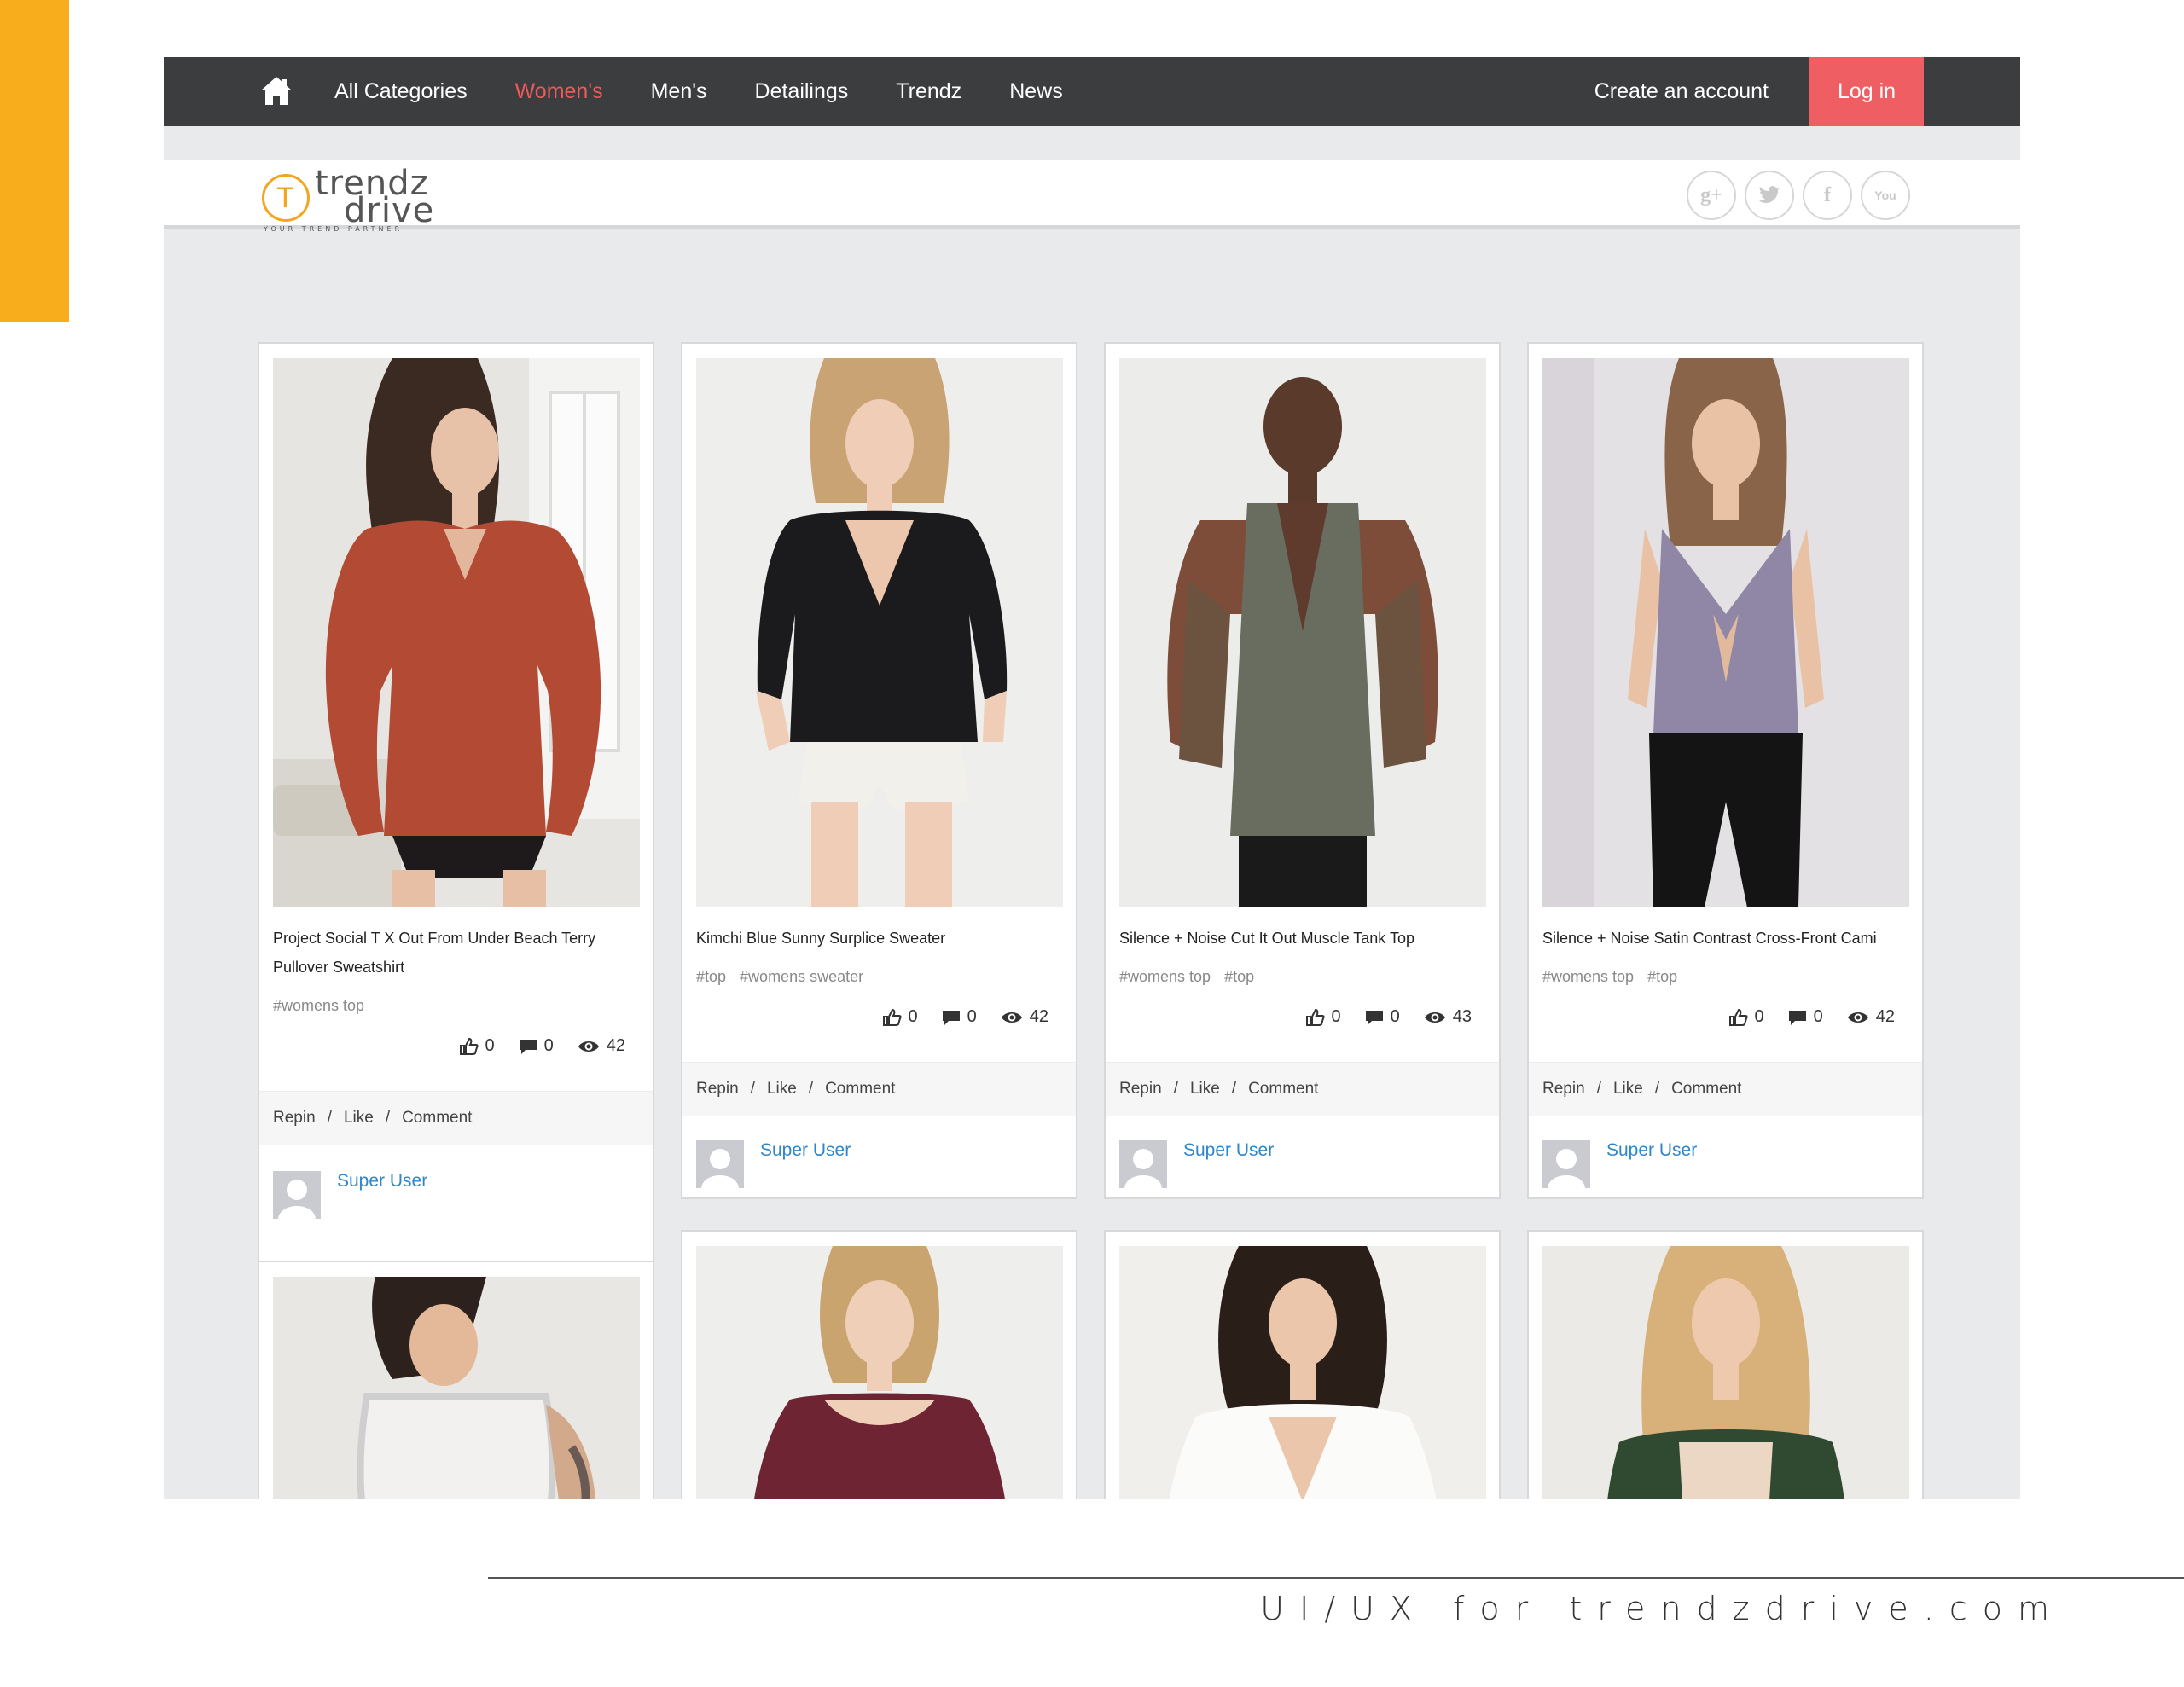 The height and width of the screenshot is (1687, 2184). Describe the element at coordinates (1303, 633) in the screenshot. I see `product-photo-muscle-tank` at that location.